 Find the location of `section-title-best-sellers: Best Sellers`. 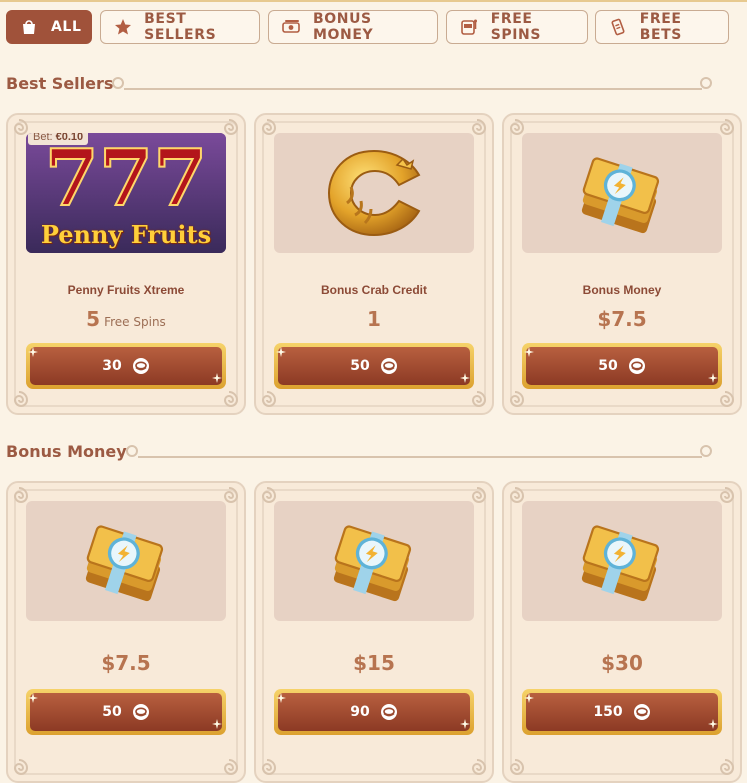

section-title-best-sellers: Best Sellers is located at coordinates (60, 83).